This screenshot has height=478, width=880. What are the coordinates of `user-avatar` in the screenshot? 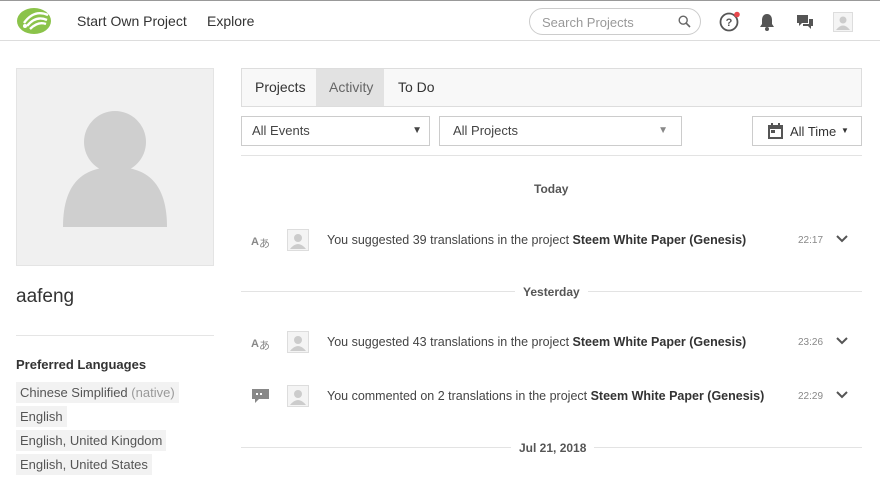 It's located at (843, 22).